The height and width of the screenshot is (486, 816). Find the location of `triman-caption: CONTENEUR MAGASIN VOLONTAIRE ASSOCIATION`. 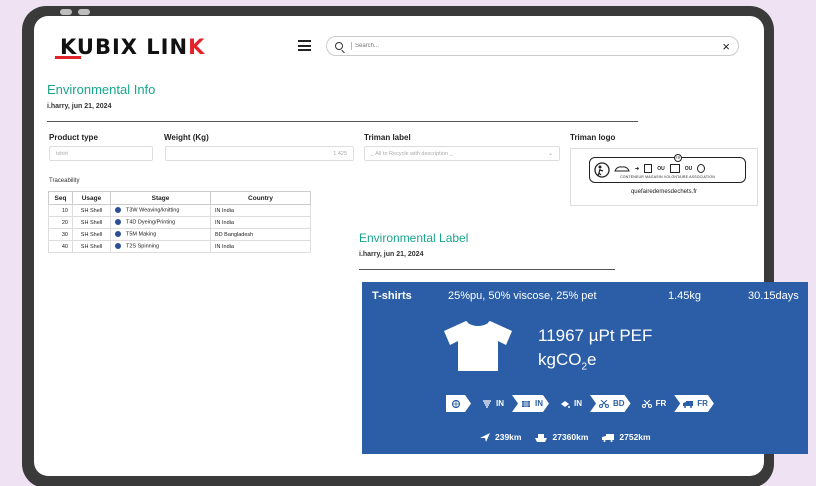

triman-caption: CONTENEUR MAGASIN VOLONTAIRE ASSOCIATION is located at coordinates (667, 177).